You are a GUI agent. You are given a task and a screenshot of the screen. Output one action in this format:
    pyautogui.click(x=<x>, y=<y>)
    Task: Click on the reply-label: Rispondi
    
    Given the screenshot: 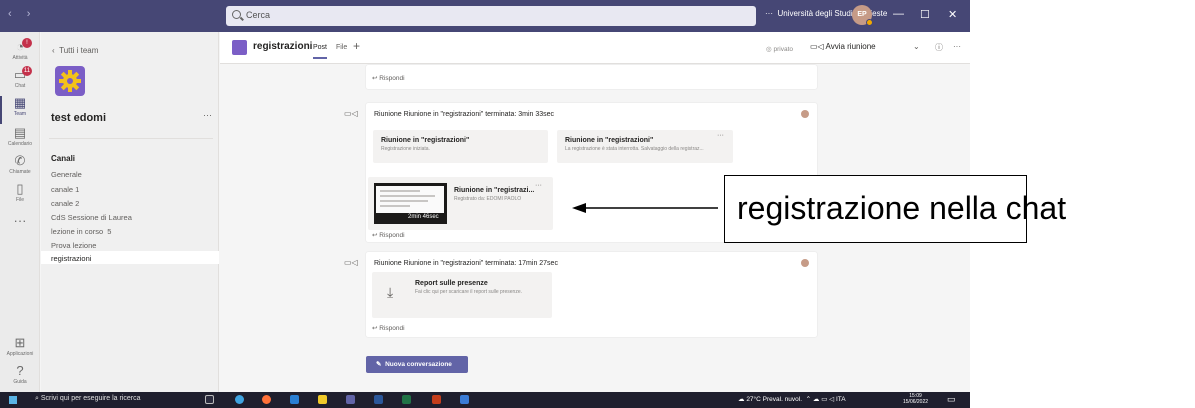 What is the action you would take?
    pyautogui.click(x=392, y=235)
    